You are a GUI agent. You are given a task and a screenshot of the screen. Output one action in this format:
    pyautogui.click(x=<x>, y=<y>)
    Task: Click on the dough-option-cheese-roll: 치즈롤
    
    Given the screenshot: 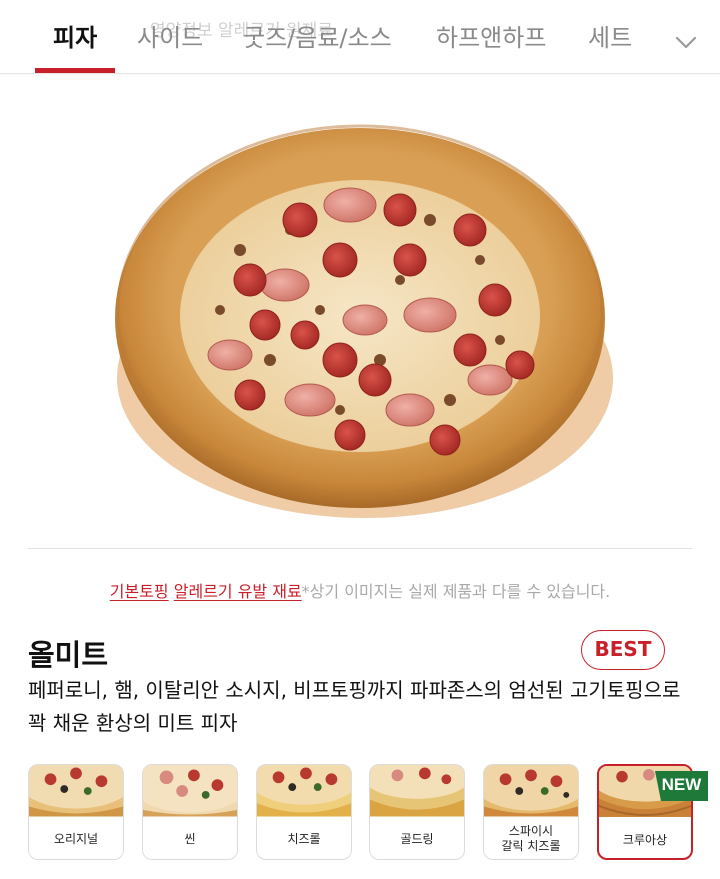 What is the action you would take?
    pyautogui.click(x=304, y=812)
    